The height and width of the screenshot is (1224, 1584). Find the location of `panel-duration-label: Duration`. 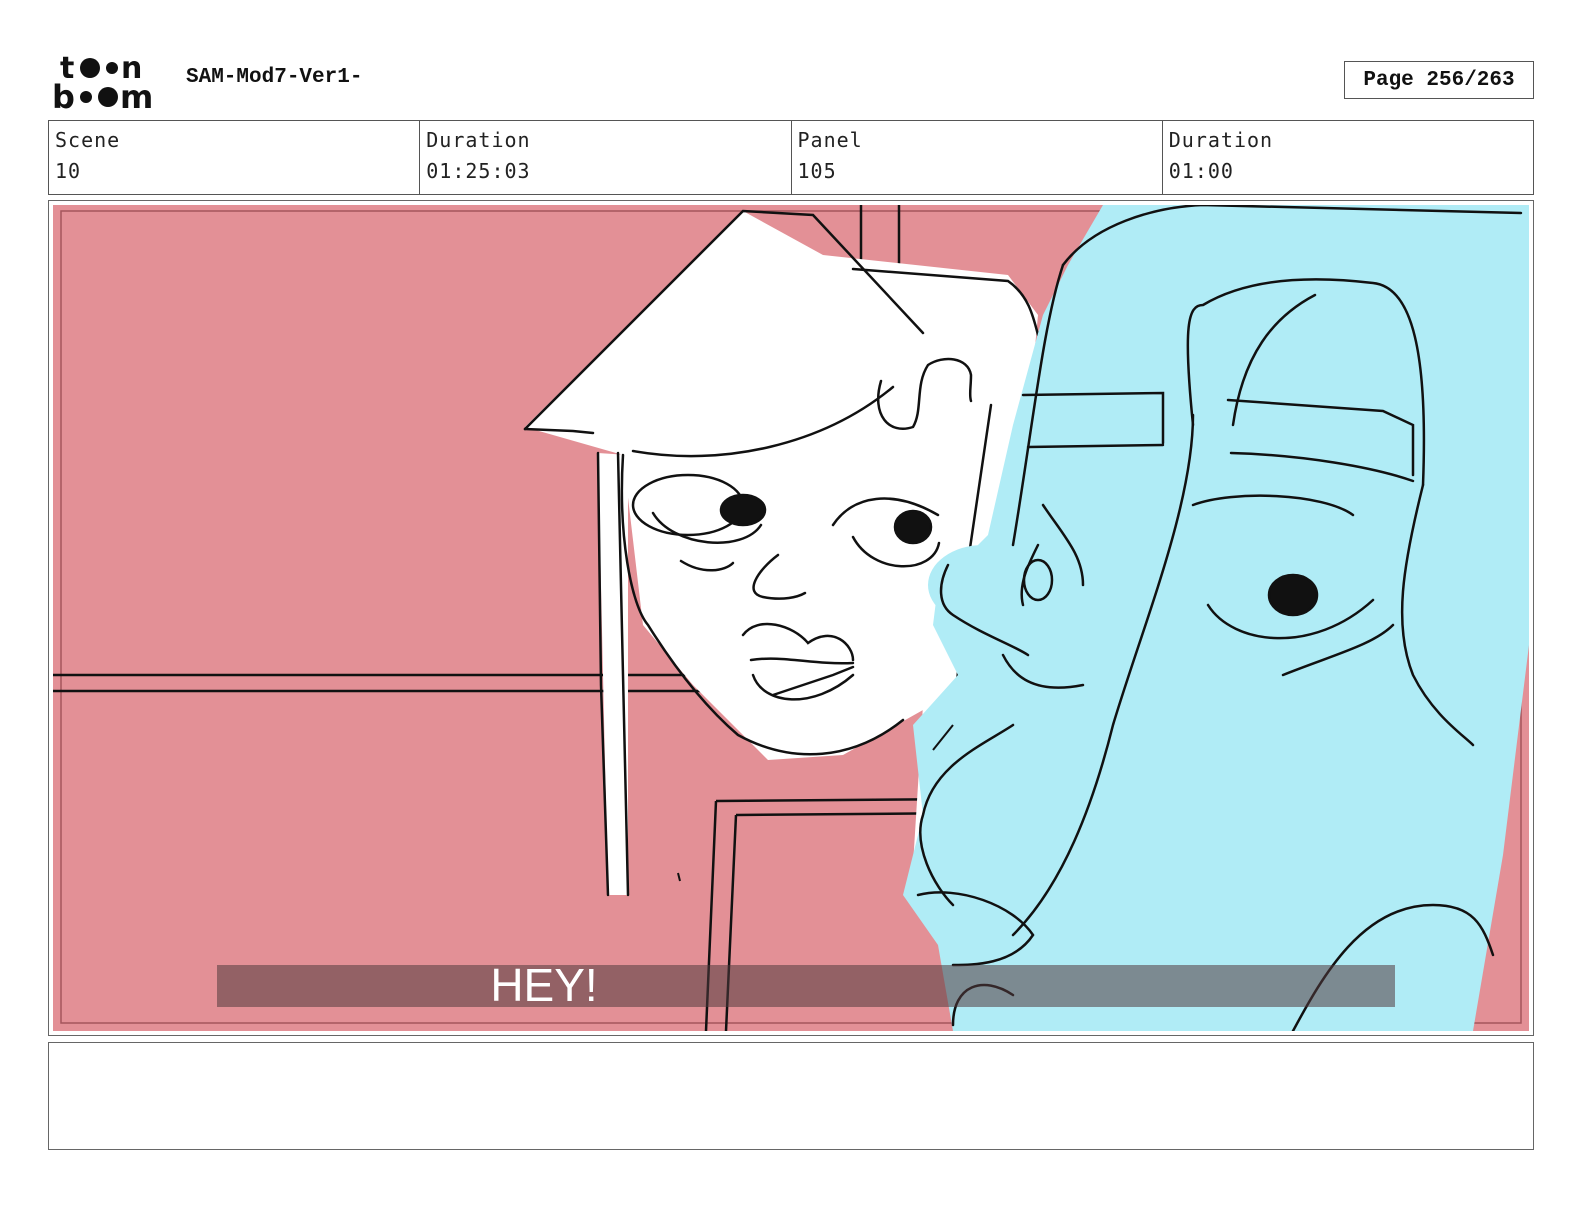

panel-duration-label: Duration is located at coordinates (1221, 140).